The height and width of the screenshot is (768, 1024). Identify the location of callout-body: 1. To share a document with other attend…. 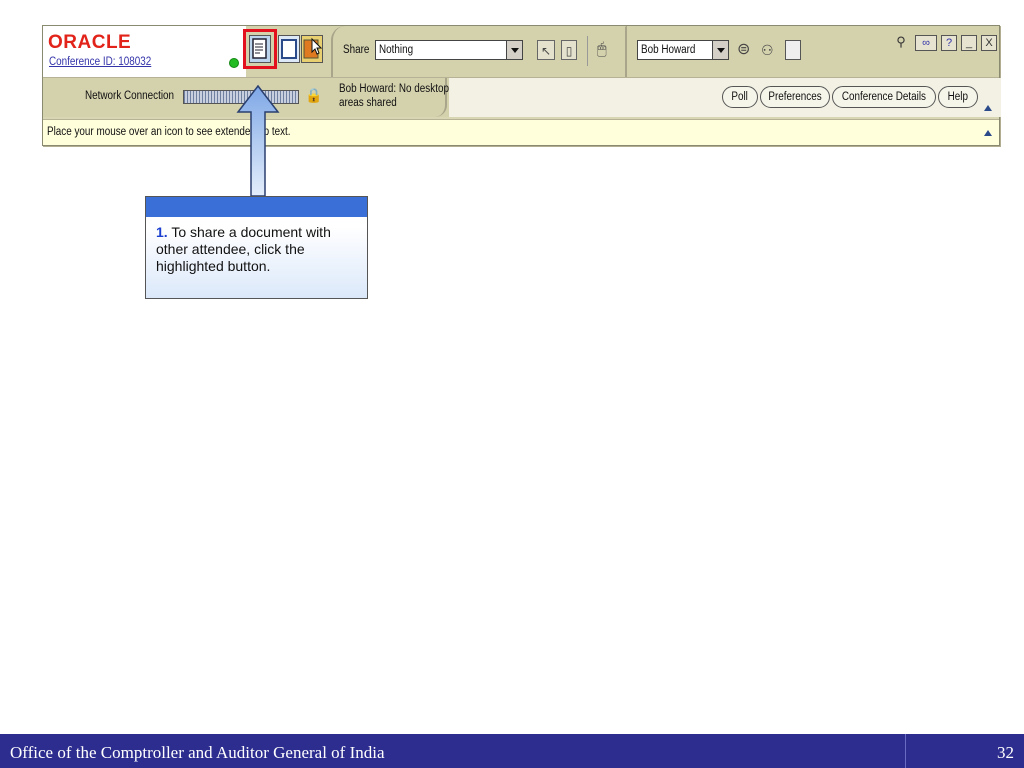
(256, 249).